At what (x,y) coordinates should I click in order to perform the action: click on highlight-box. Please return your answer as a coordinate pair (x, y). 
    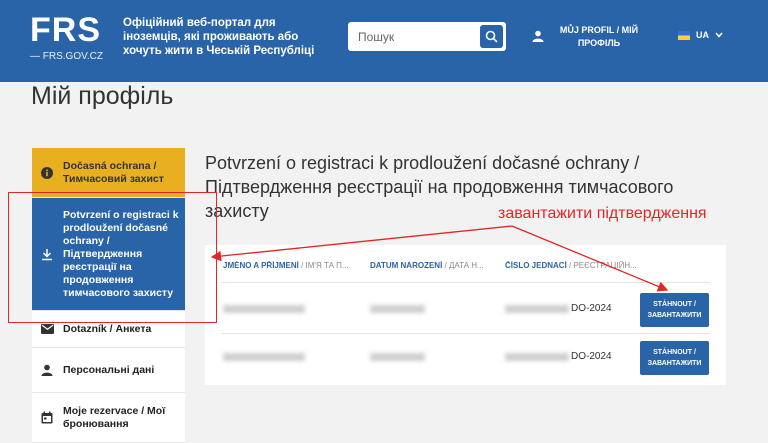
    Looking at the image, I should click on (112, 257).